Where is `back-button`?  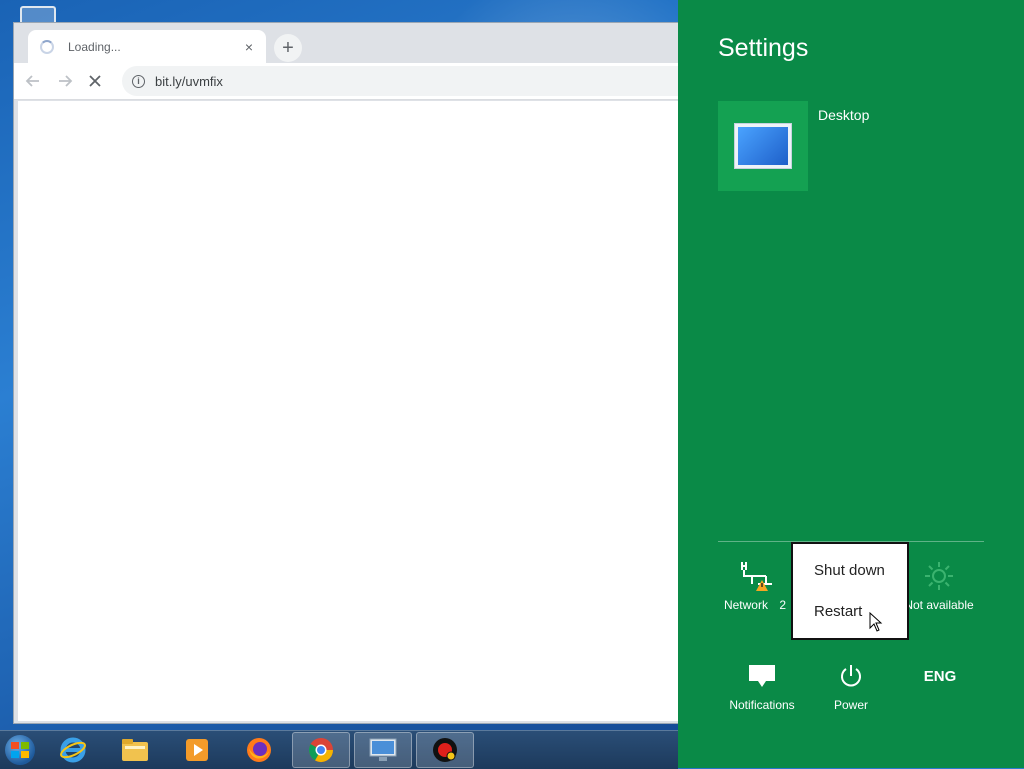 back-button is located at coordinates (33, 81).